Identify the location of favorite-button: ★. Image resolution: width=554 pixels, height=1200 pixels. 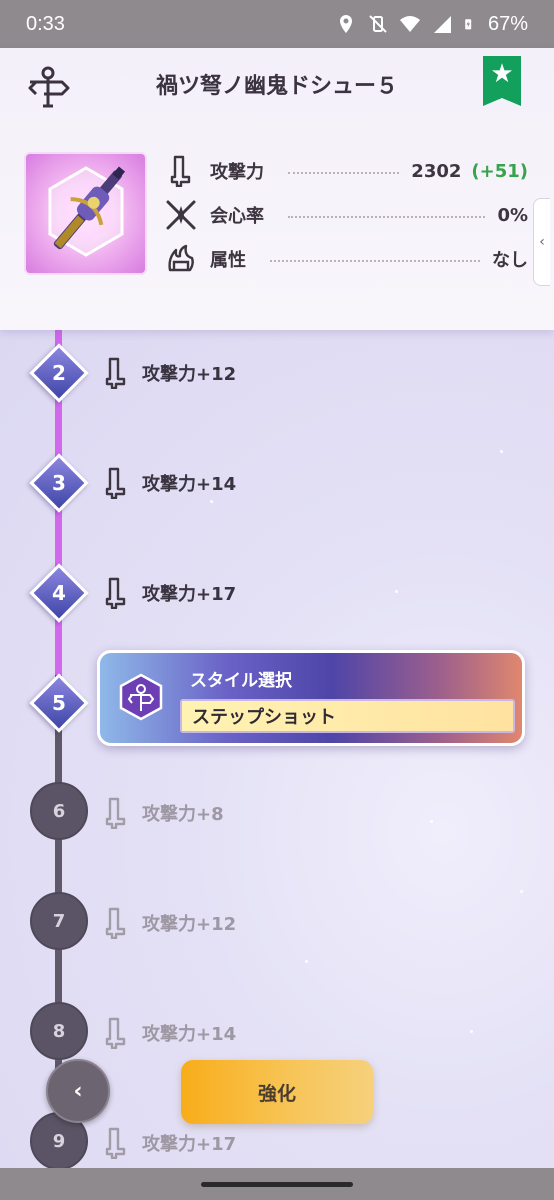
(502, 81).